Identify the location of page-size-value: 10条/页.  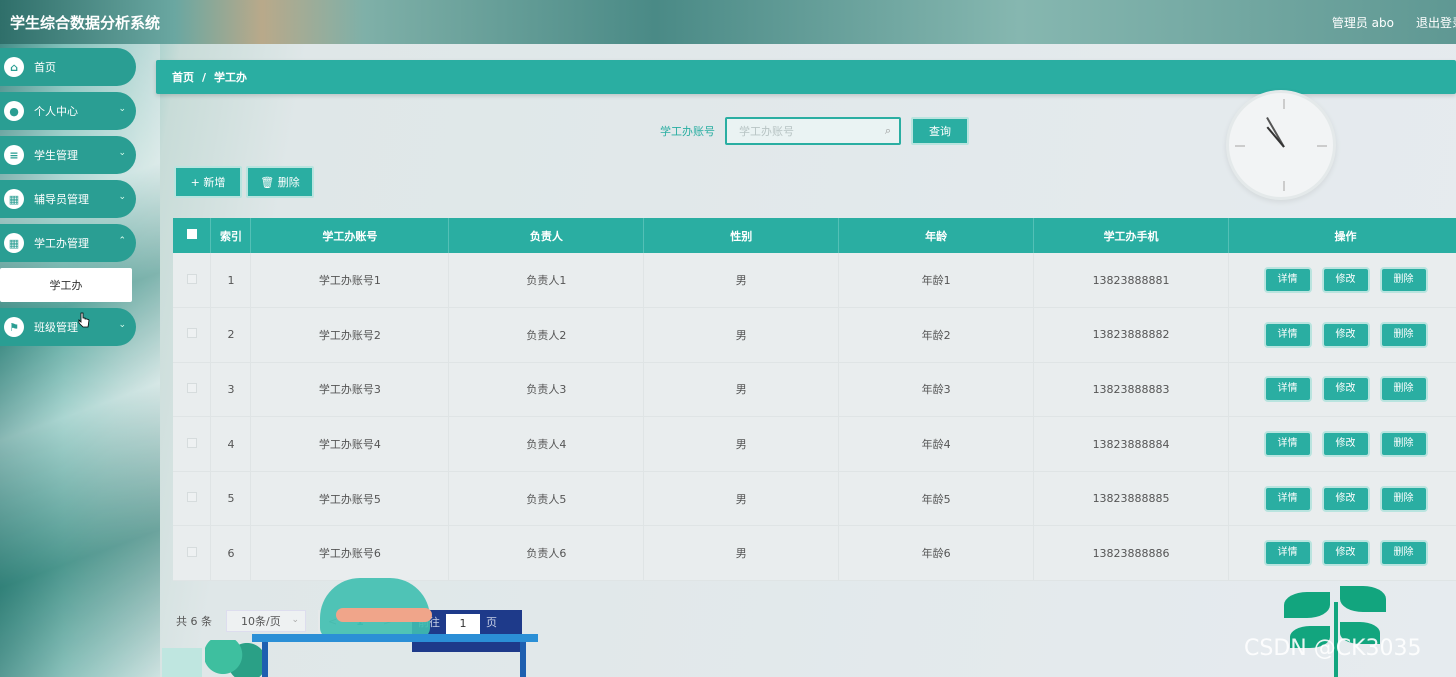
(261, 621).